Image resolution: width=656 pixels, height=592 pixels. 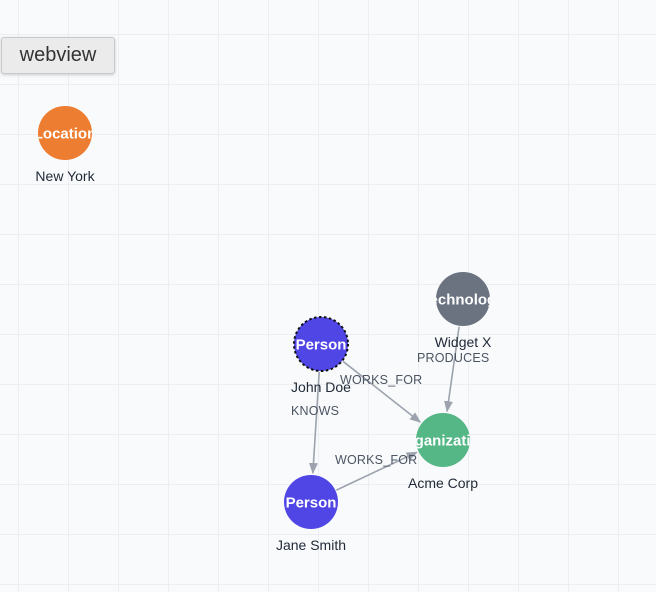 I want to click on node-widget-x: Technology Widget X, so click(x=463, y=311).